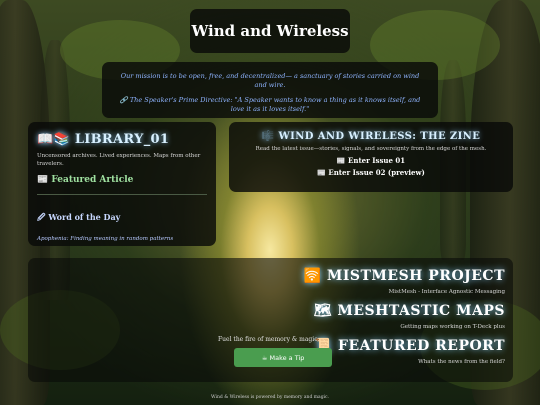 The width and height of the screenshot is (540, 405). What do you see at coordinates (122, 194) in the screenshot?
I see `divider` at bounding box center [122, 194].